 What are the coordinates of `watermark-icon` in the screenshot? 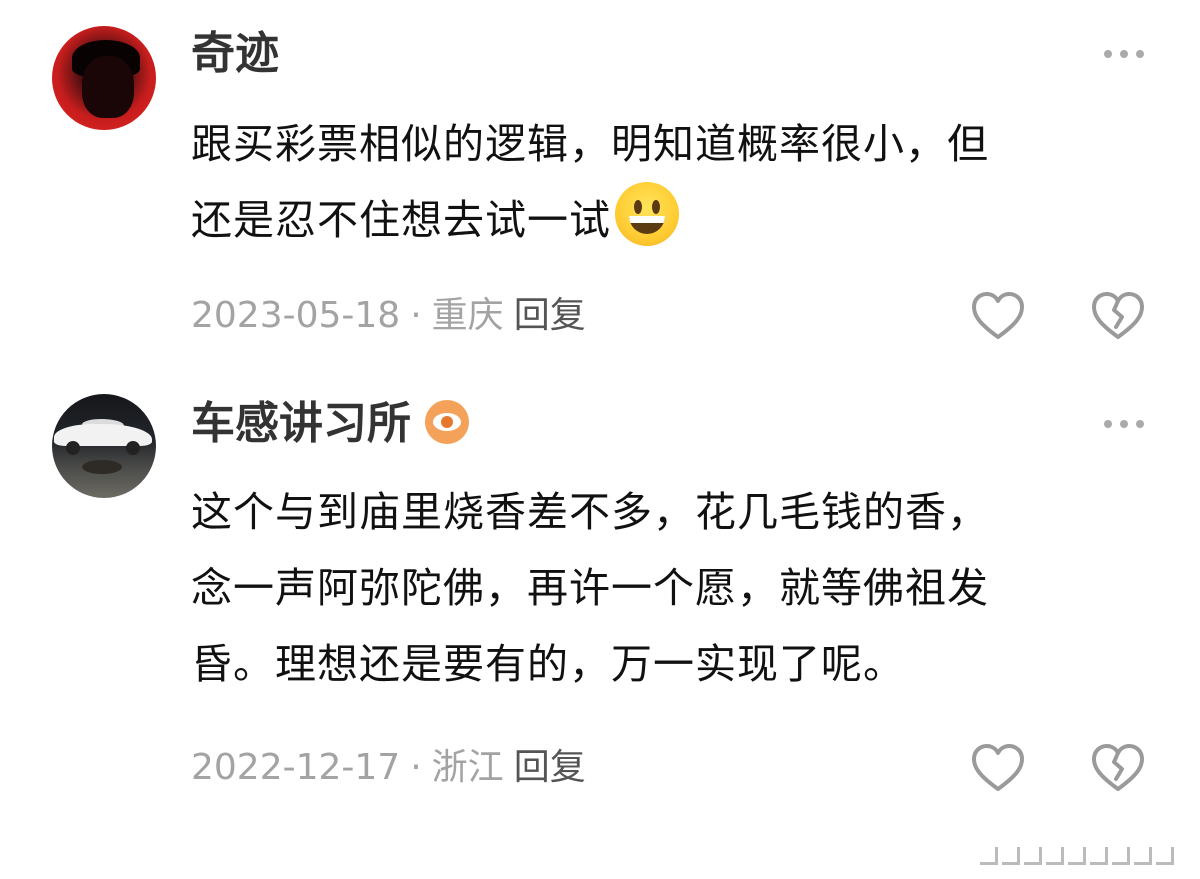 It's located at (1077, 856).